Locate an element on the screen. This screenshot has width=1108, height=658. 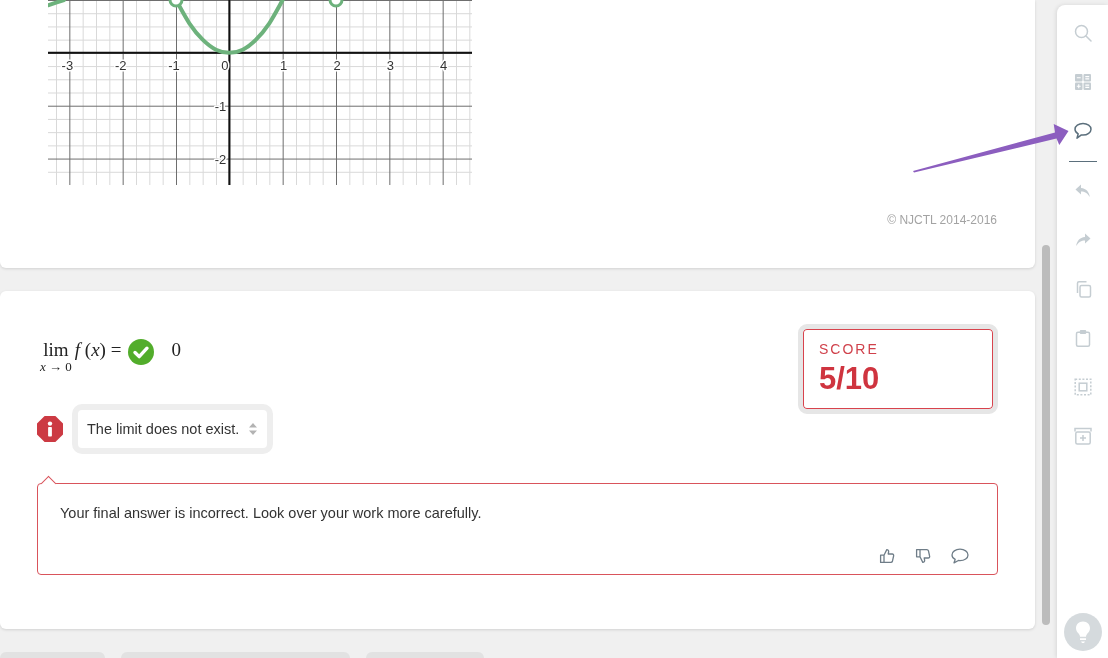
selection-icon is located at coordinates (1082, 386).